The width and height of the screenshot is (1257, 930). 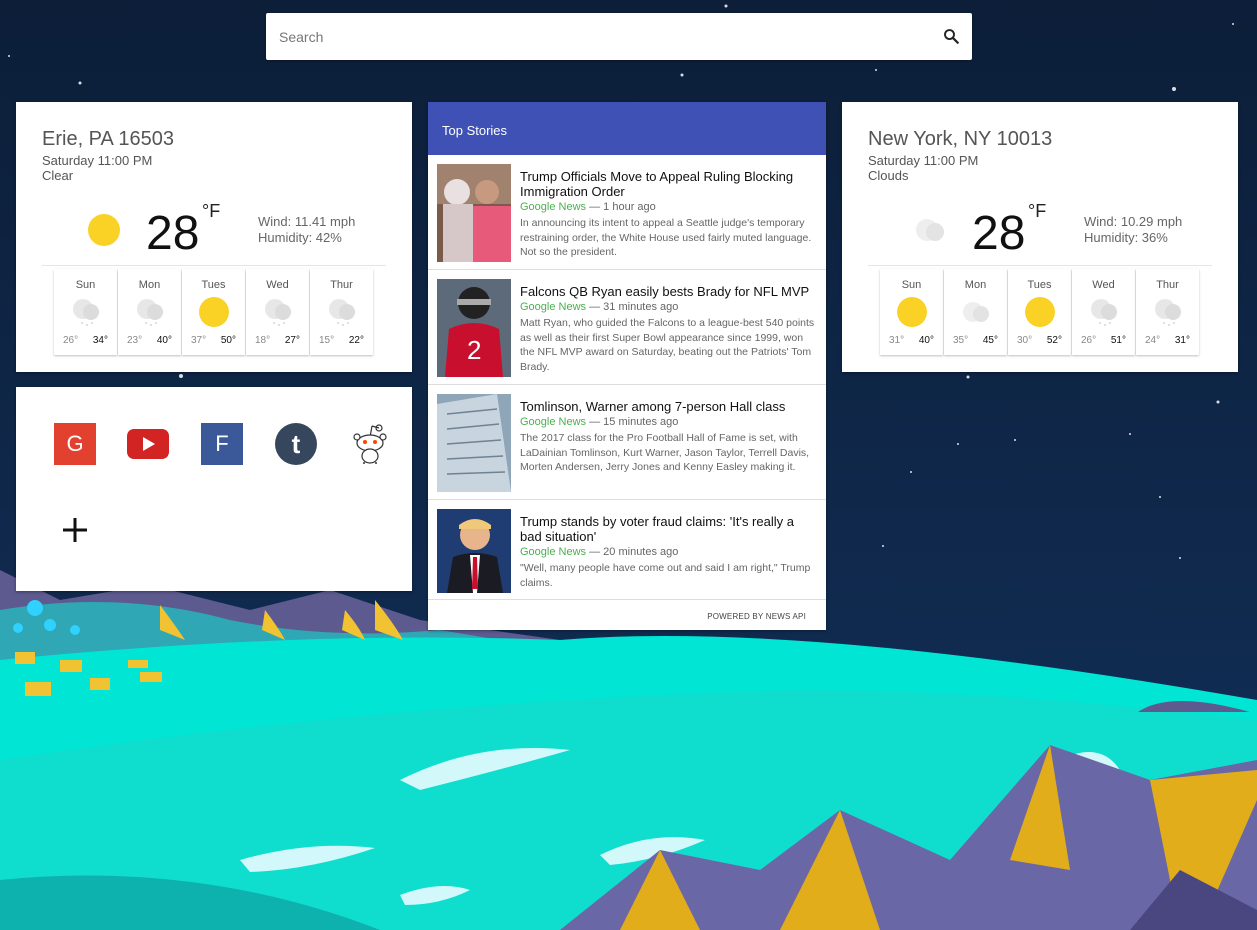 What do you see at coordinates (960, 139) in the screenshot?
I see `weather-city: New York, NY 10013` at bounding box center [960, 139].